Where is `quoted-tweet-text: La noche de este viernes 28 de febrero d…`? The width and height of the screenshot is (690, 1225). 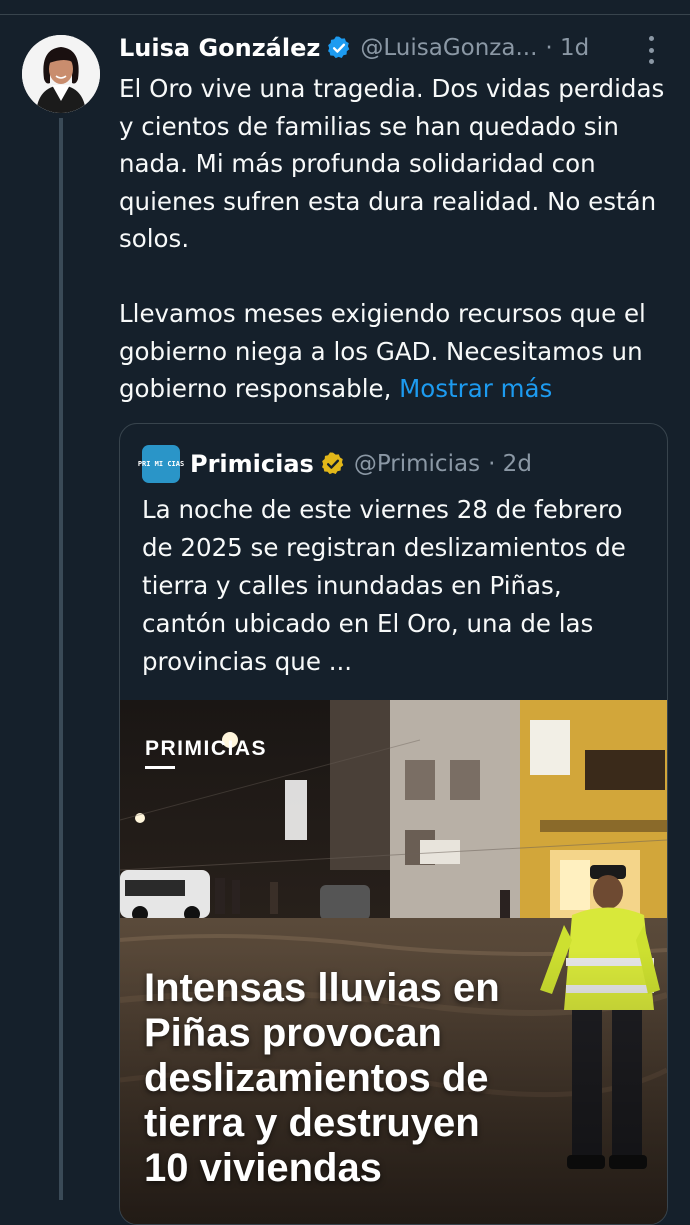 quoted-tweet-text: La noche de este viernes 28 de febrero d… is located at coordinates (384, 585).